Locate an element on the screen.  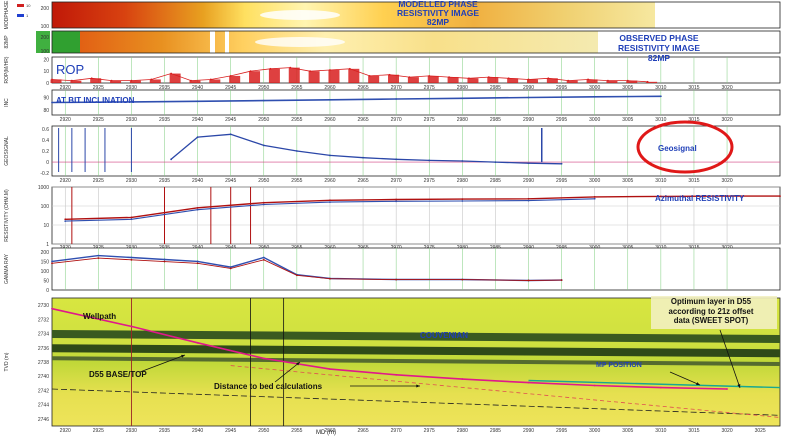
x-tick-label: 2950 is located at coordinates (263, 120).